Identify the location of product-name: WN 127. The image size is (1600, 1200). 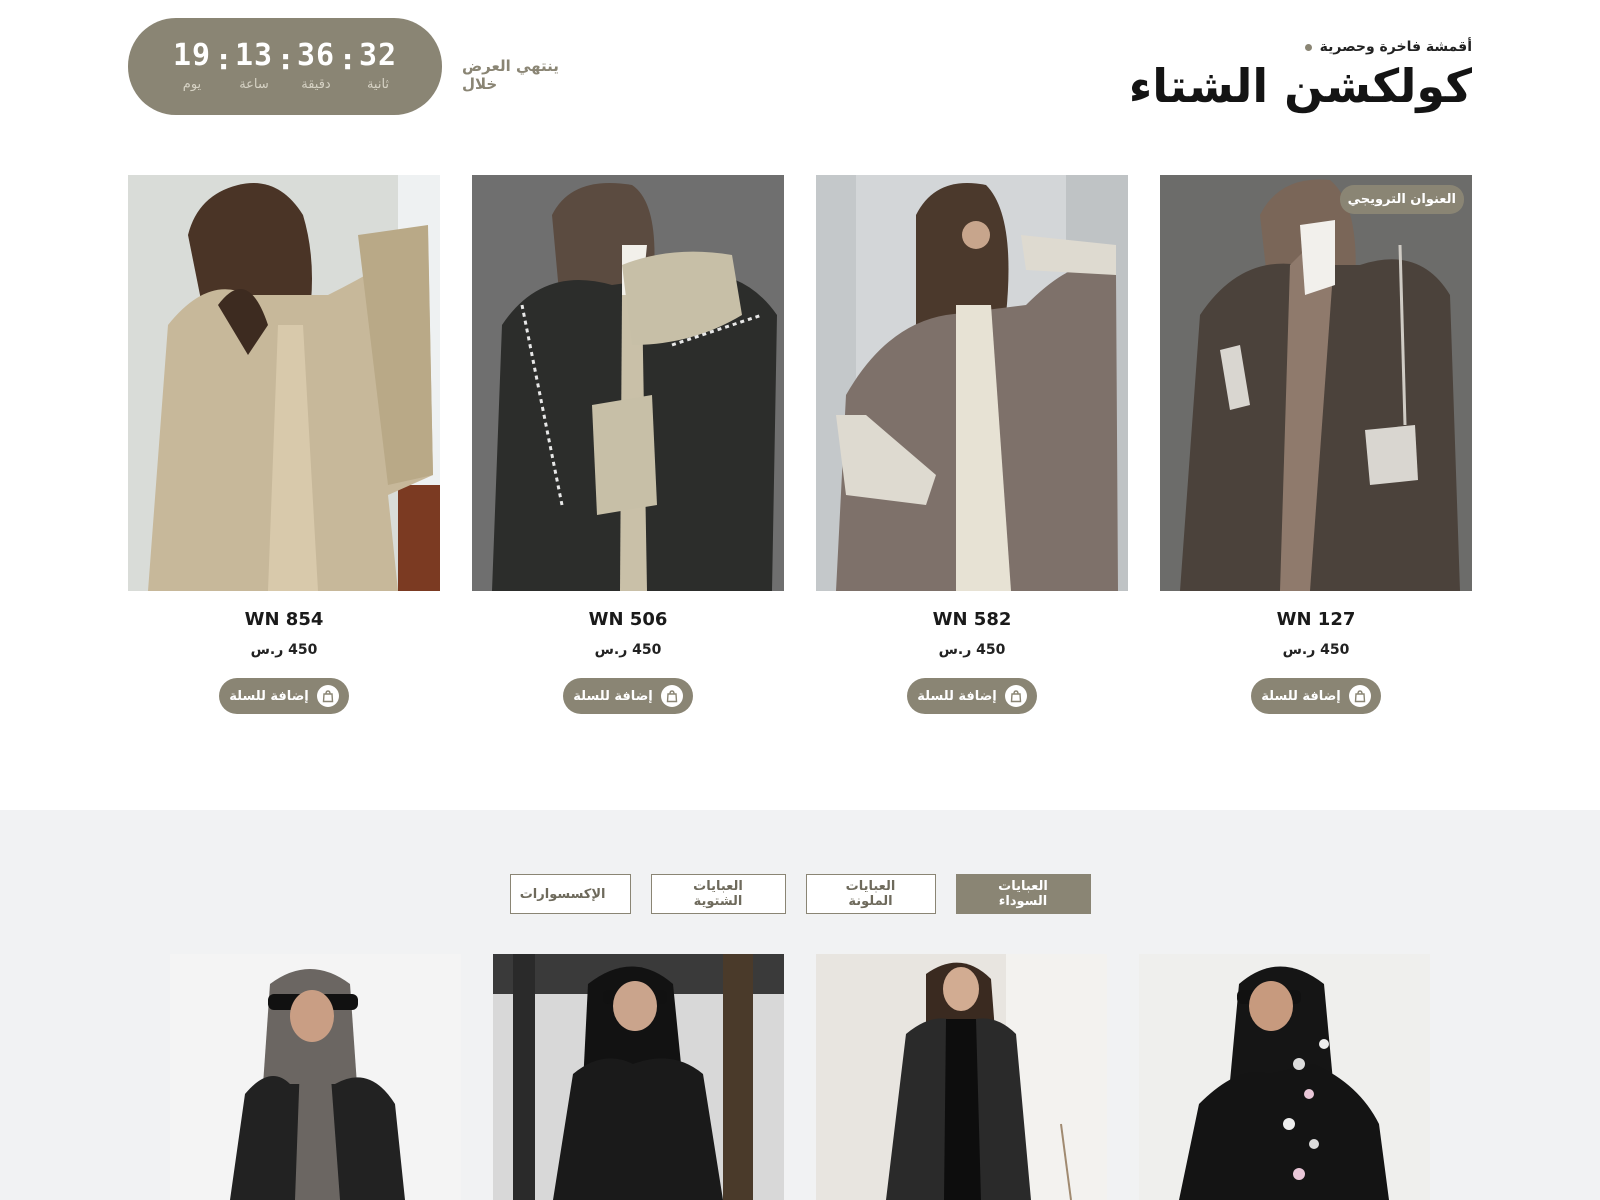
(1316, 619).